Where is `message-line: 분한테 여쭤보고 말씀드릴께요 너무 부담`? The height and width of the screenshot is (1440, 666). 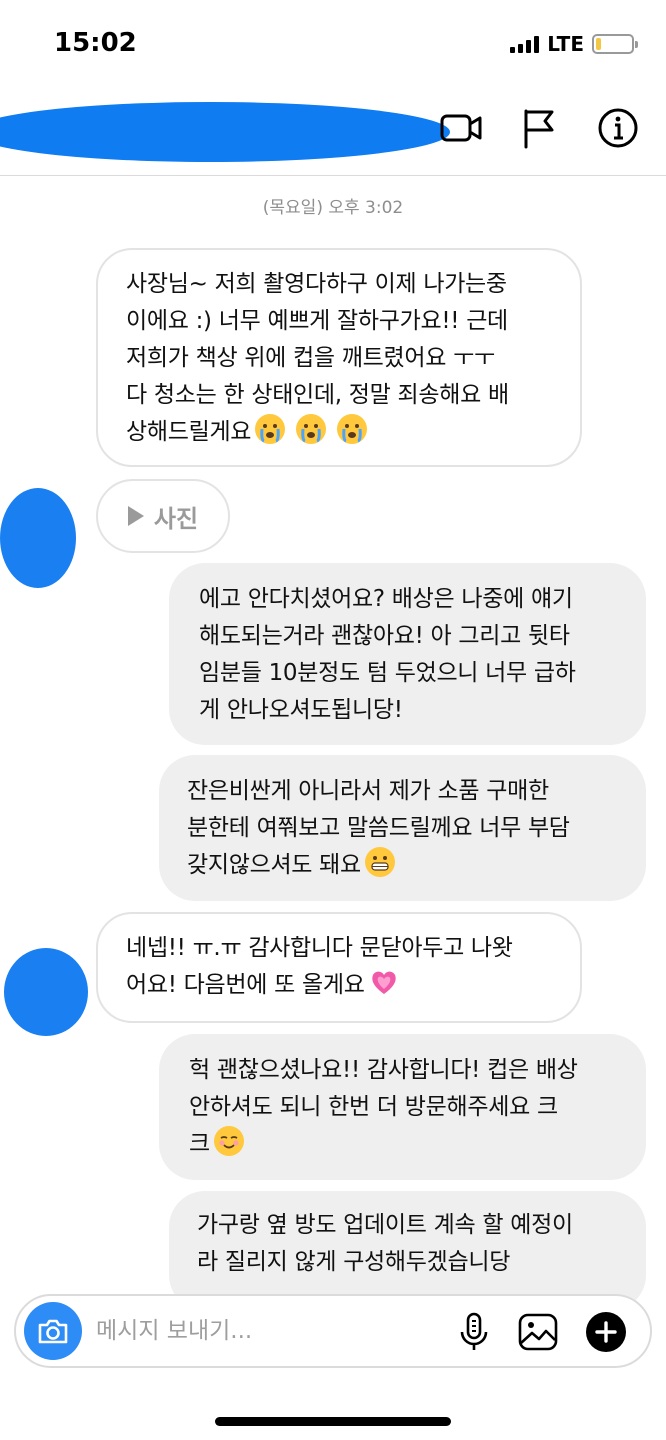
message-line: 분한테 여쭤보고 말씀드릴께요 너무 부담 is located at coordinates (378, 828).